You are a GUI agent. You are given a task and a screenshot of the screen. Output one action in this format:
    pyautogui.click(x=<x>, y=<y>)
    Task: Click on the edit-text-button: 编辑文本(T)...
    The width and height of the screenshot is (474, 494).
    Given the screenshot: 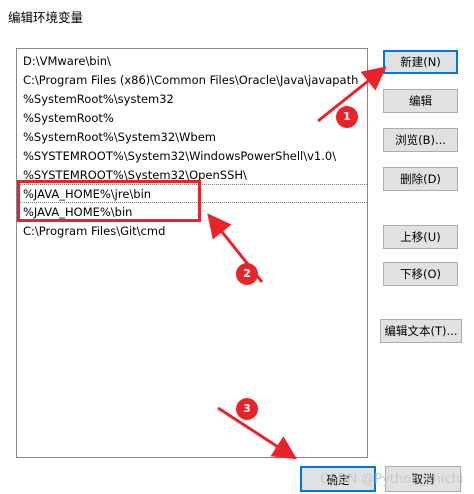 What is the action you would take?
    pyautogui.click(x=421, y=331)
    